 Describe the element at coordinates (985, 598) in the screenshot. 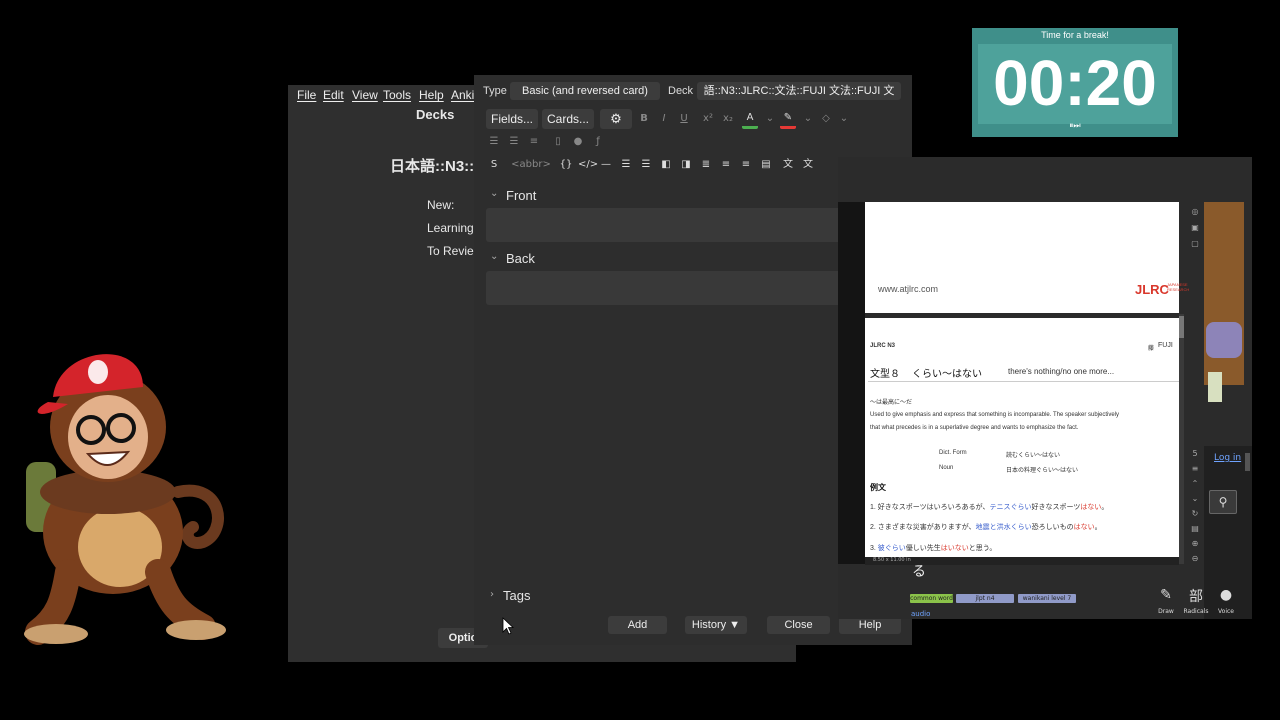

I see `tag-jlpt: jlpt n4` at that location.